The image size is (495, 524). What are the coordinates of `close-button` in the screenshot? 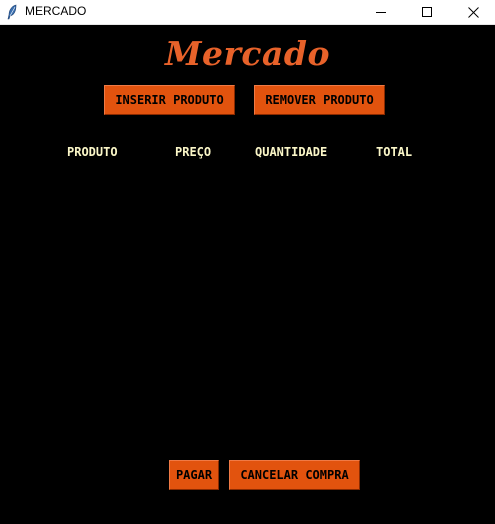 It's located at (472, 12).